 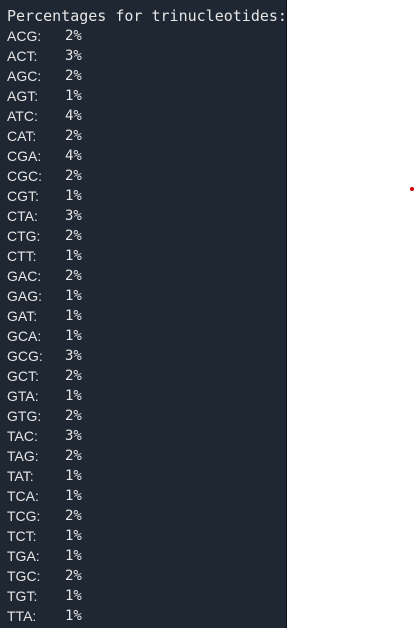 What do you see at coordinates (23, 96) in the screenshot?
I see `trinucleotide-label: AGT:` at bounding box center [23, 96].